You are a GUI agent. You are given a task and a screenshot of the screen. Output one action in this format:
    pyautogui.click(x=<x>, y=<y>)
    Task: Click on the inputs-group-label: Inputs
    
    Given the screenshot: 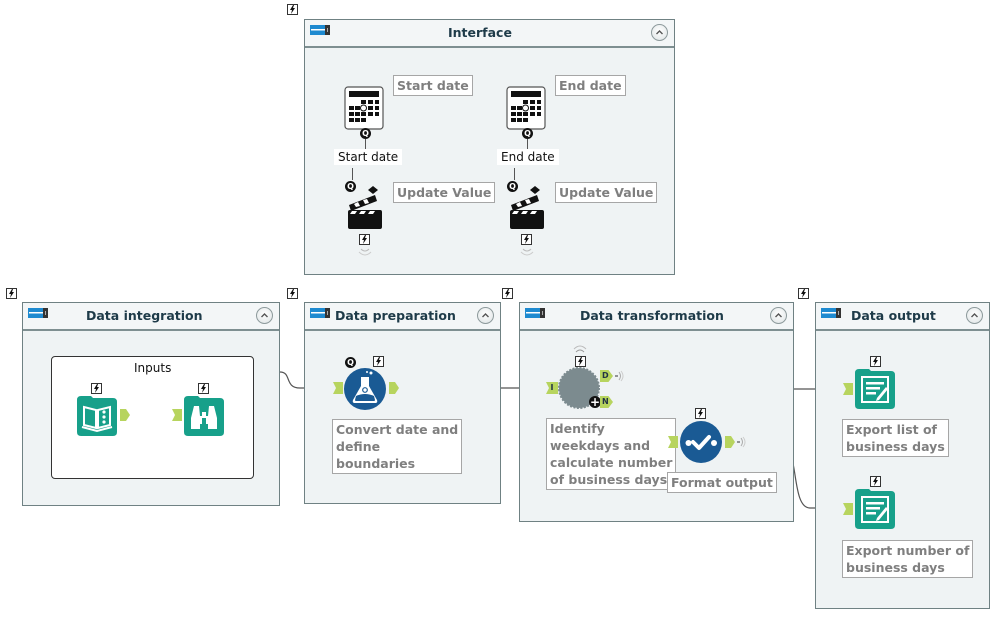 What is the action you would take?
    pyautogui.click(x=153, y=368)
    